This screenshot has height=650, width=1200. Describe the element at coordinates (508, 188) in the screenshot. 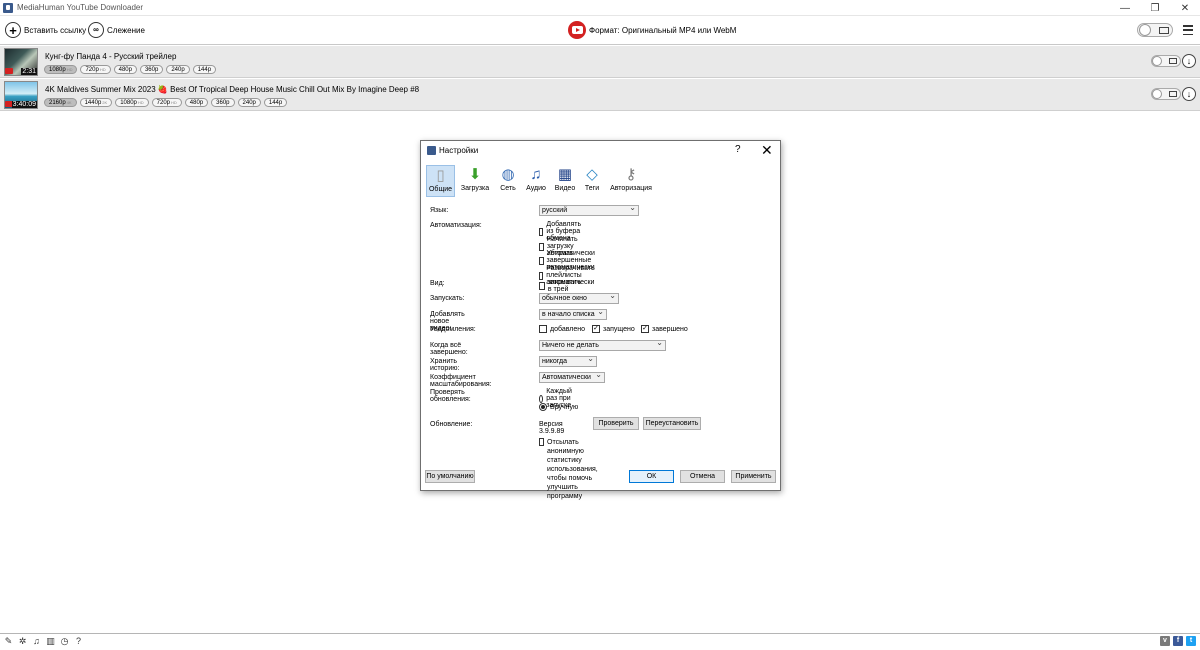

I see `tab-label: Сеть` at that location.